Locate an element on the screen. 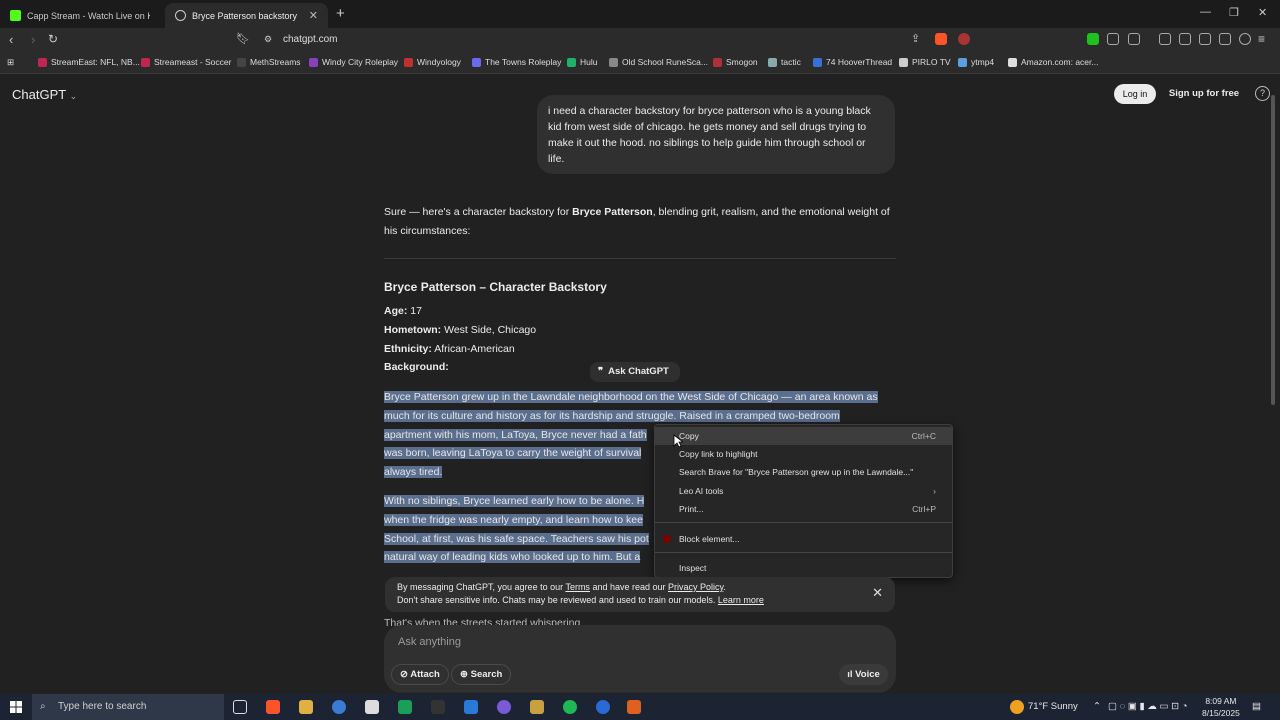  close-icon: ✕ is located at coordinates (877, 592).